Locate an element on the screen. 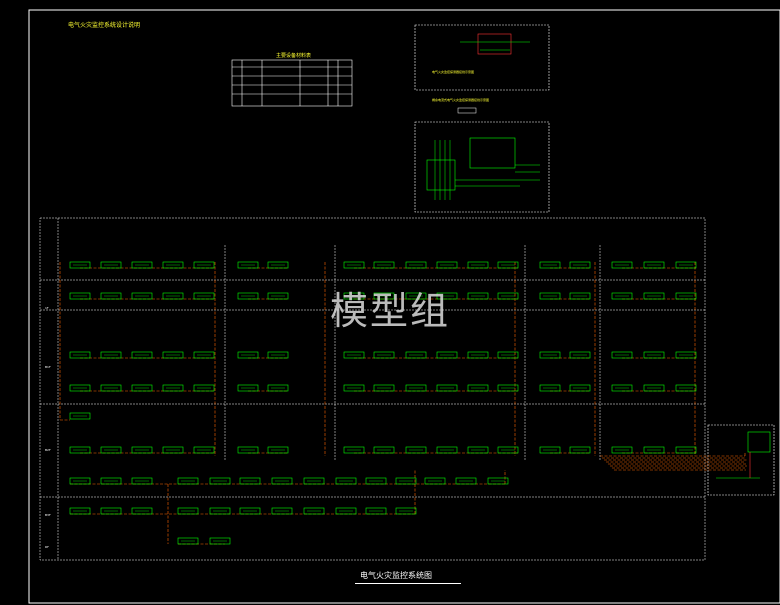  floor-label-4: B3F is located at coordinates (48, 515).